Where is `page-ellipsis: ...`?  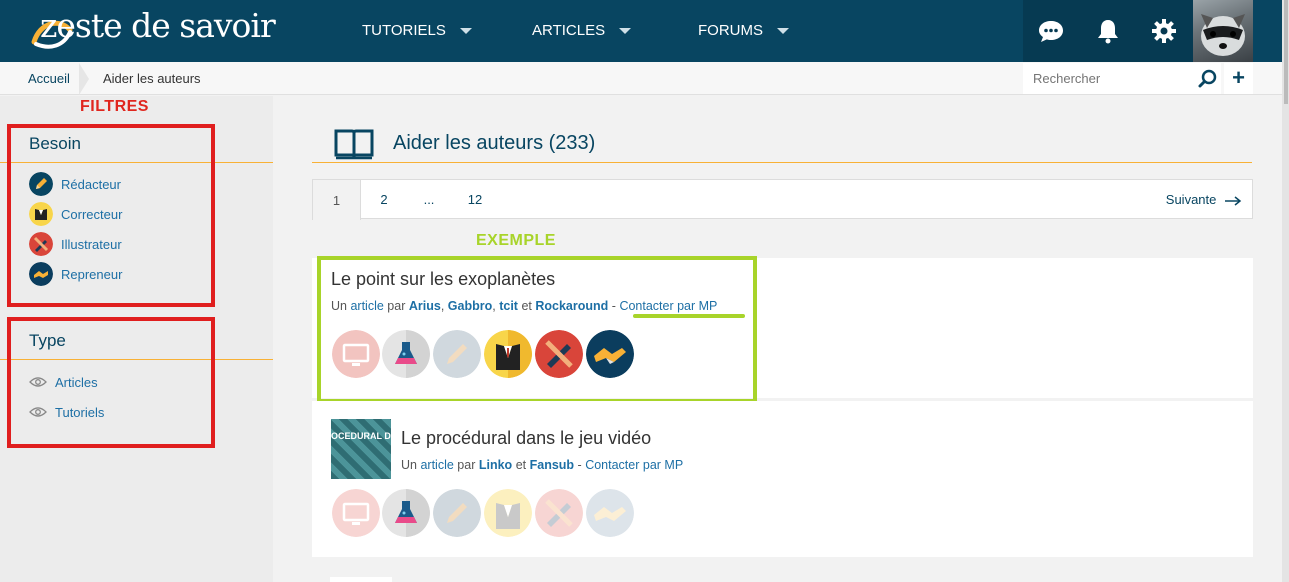
page-ellipsis: ... is located at coordinates (429, 199).